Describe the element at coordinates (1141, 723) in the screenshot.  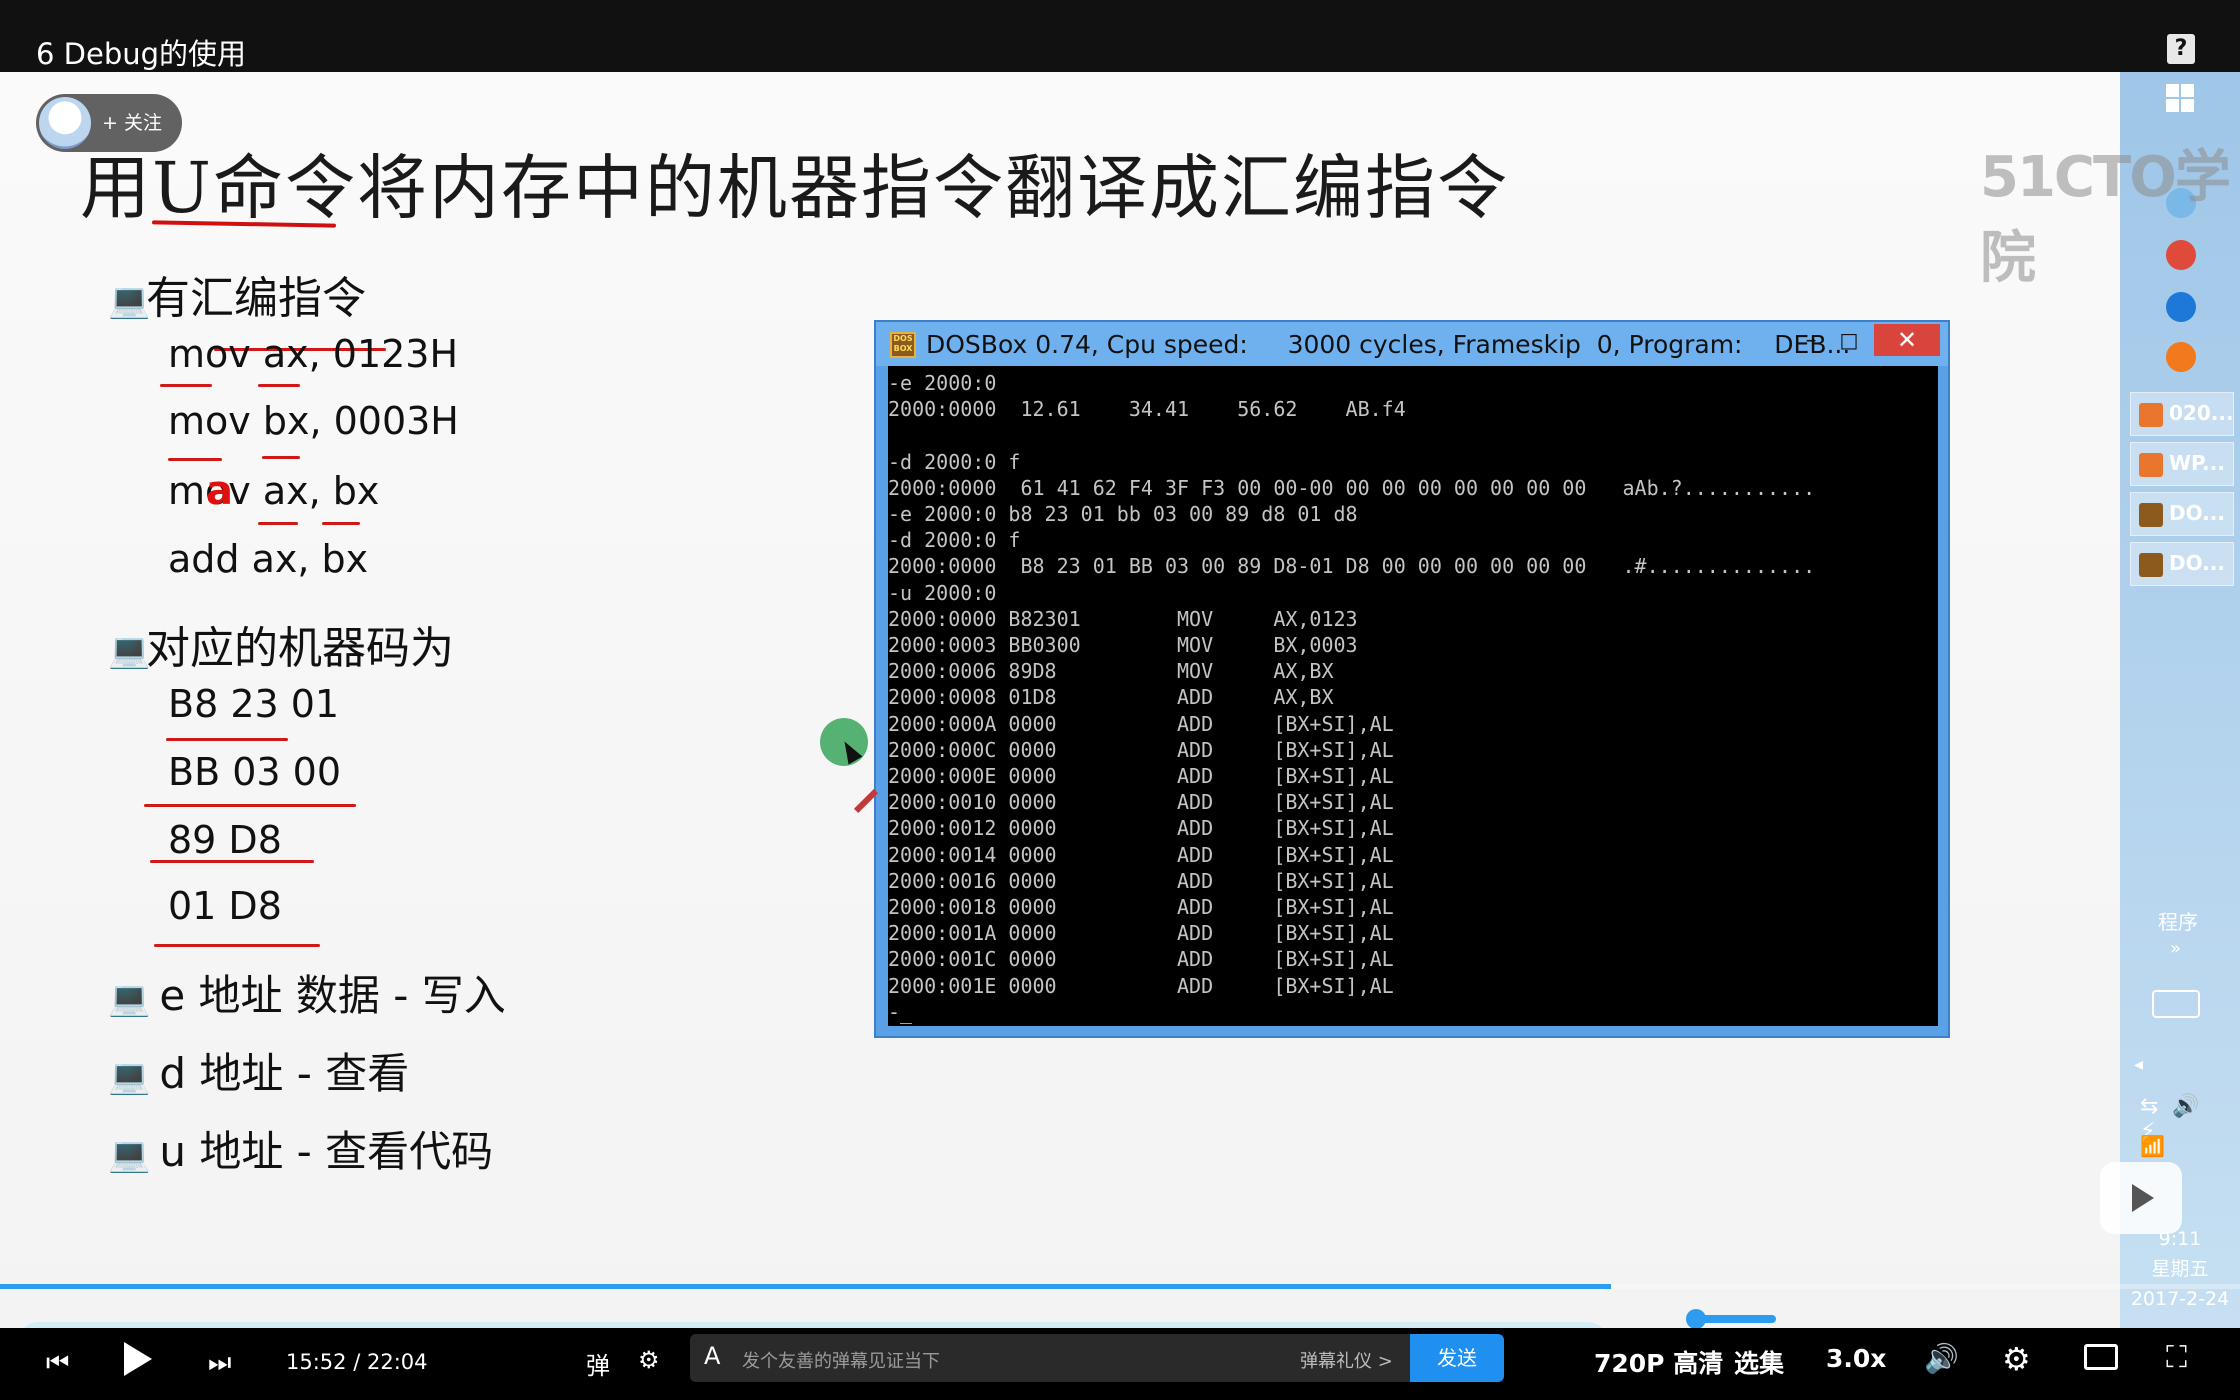
I see `console-line: 2000:000A 0000 ADD [BX+SI],AL` at that location.